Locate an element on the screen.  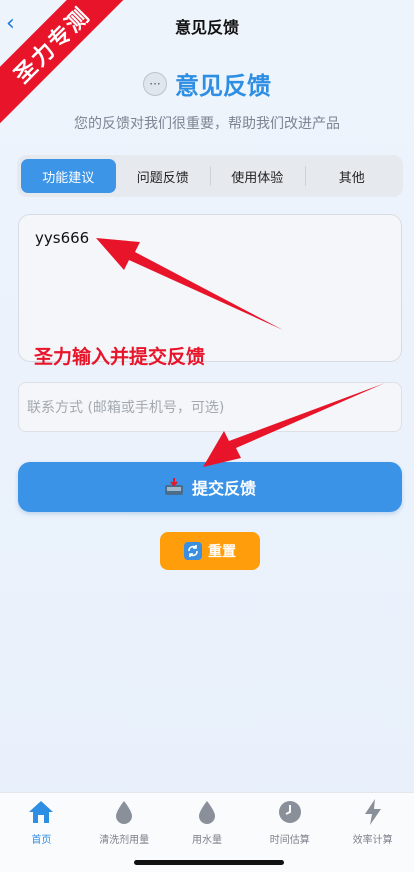
tabbar-label: 时间估算 is located at coordinates (289, 840).